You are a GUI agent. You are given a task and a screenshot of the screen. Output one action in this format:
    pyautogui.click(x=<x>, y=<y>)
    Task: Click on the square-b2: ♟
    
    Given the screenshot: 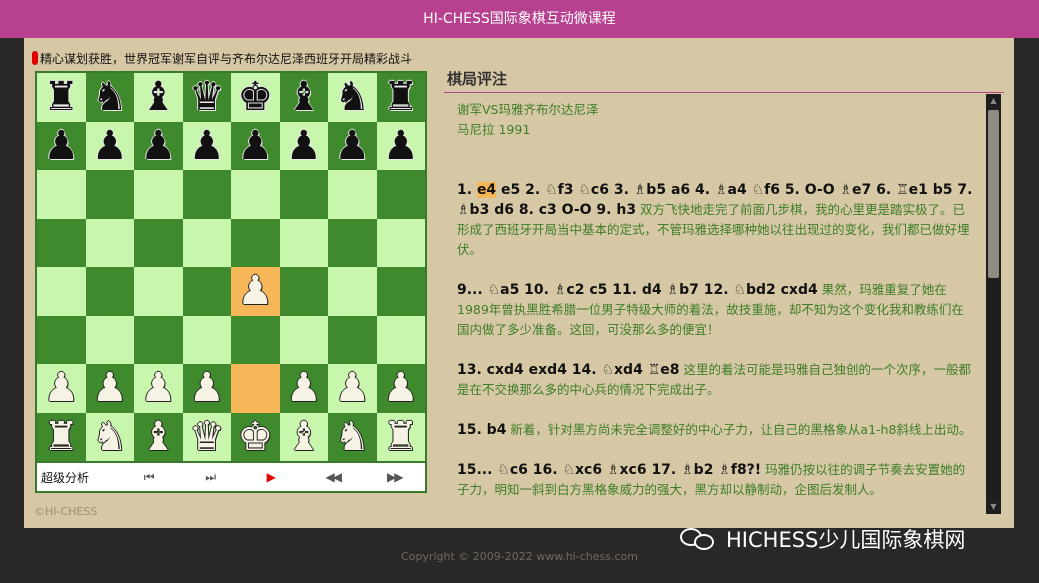 What is the action you would take?
    pyautogui.click(x=109, y=388)
    